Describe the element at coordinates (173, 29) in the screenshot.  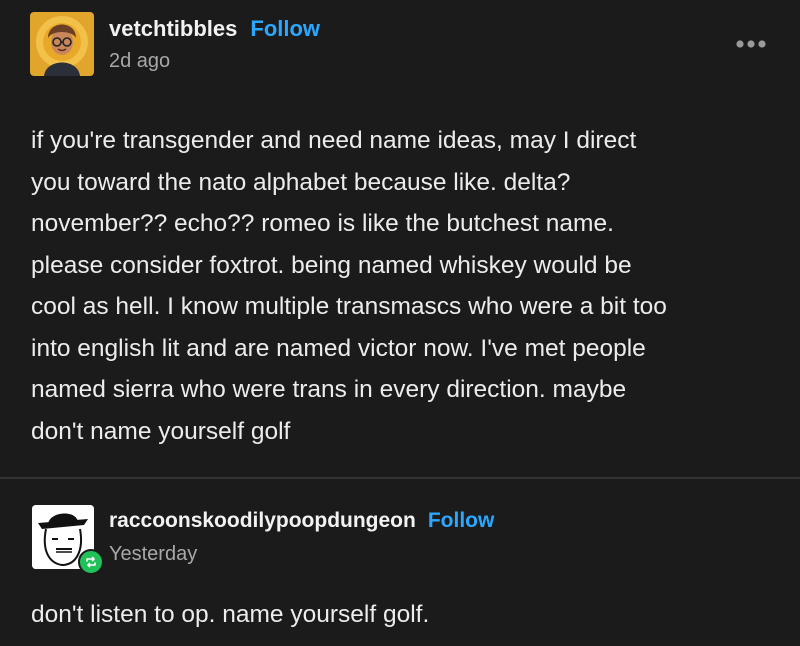
I see `post-username: vetchtibbles` at that location.